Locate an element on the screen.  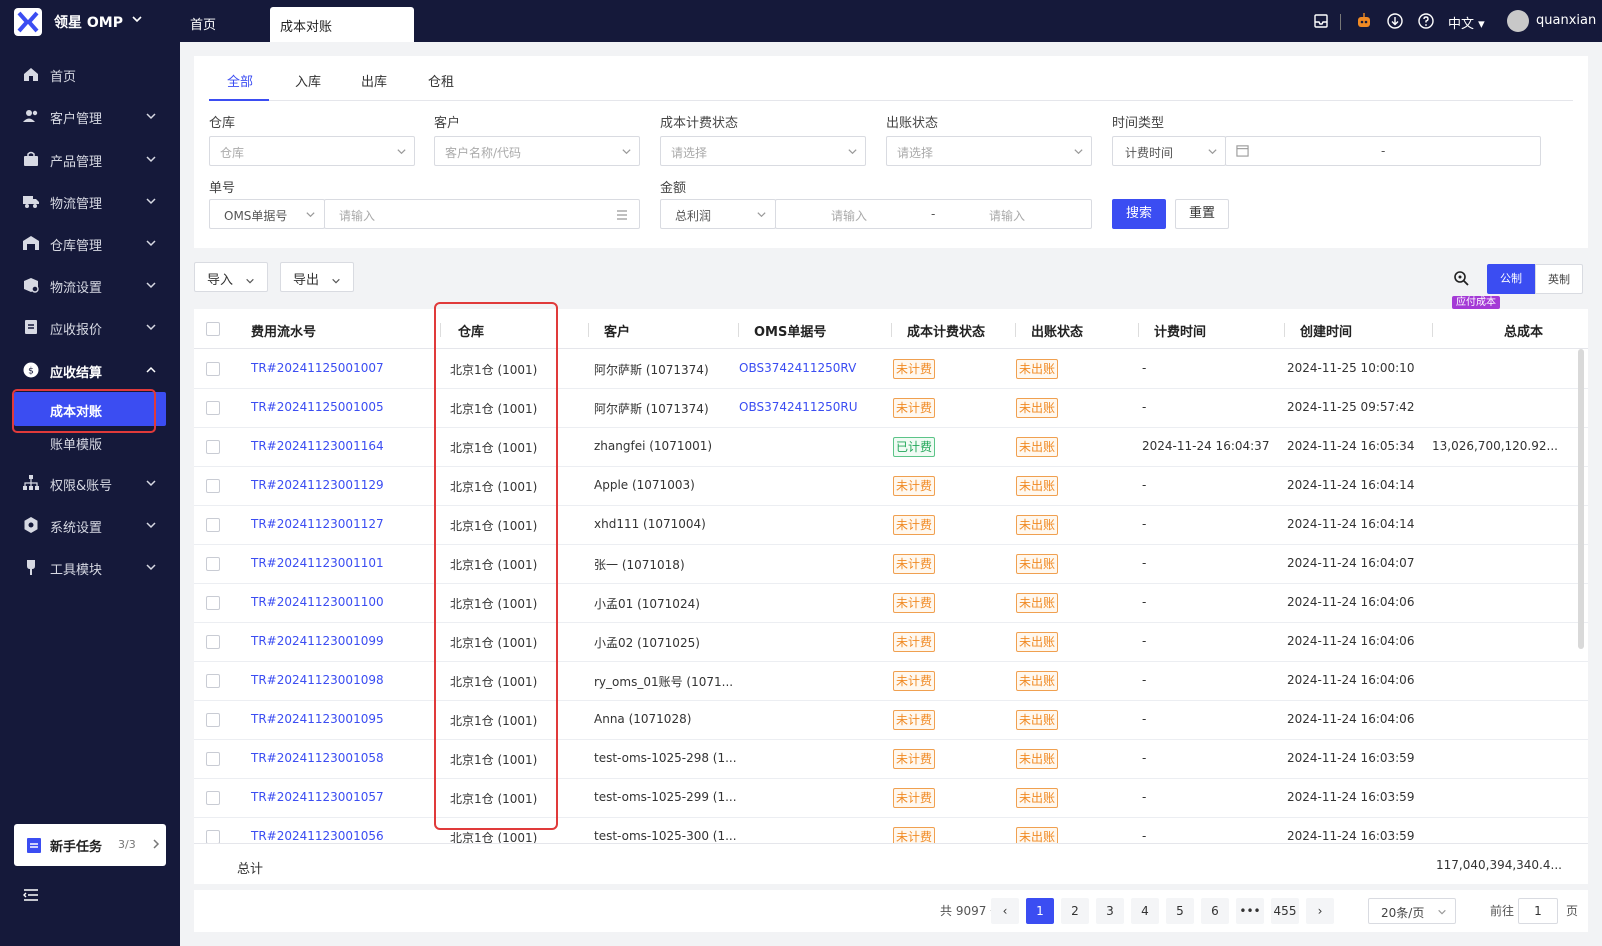
sidebar-item-quotation: 应收报价 is located at coordinates (90, 327).